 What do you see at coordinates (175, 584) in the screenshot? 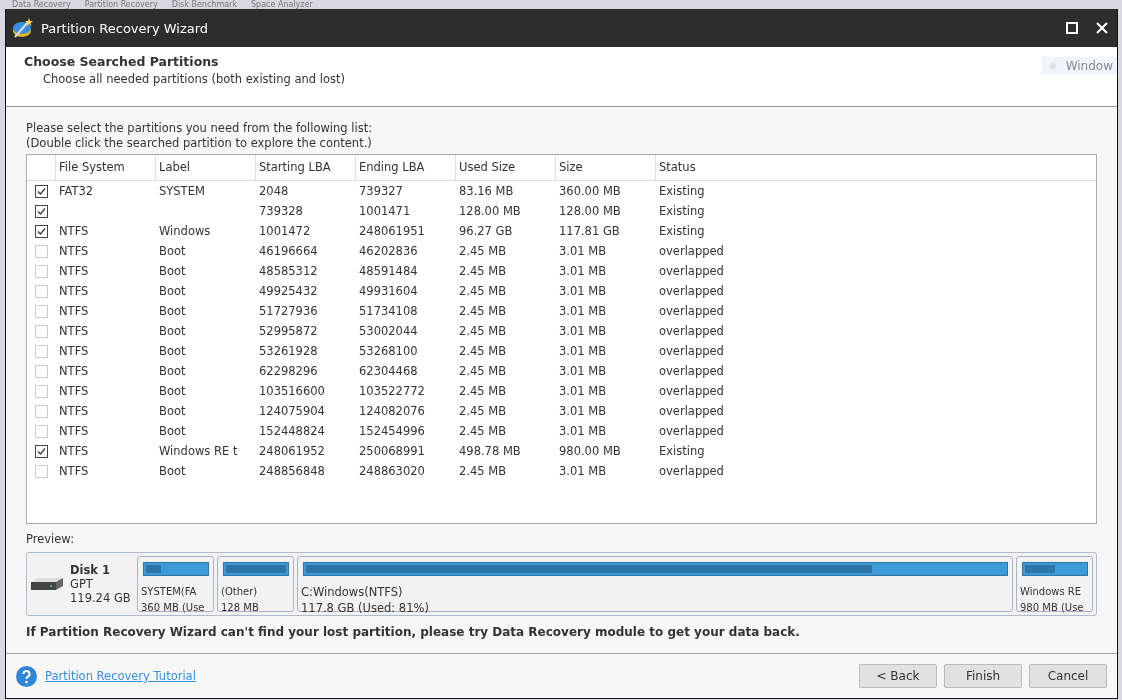
I see `partition-block: SYSTEM(FA 360 MB (Use` at bounding box center [175, 584].